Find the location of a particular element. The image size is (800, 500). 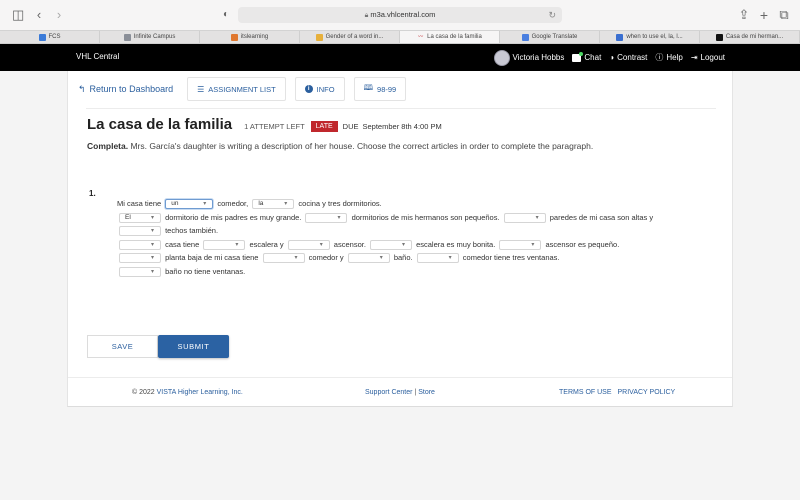

sentence-text: planta baja de mi casa tiene is located at coordinates (212, 257).